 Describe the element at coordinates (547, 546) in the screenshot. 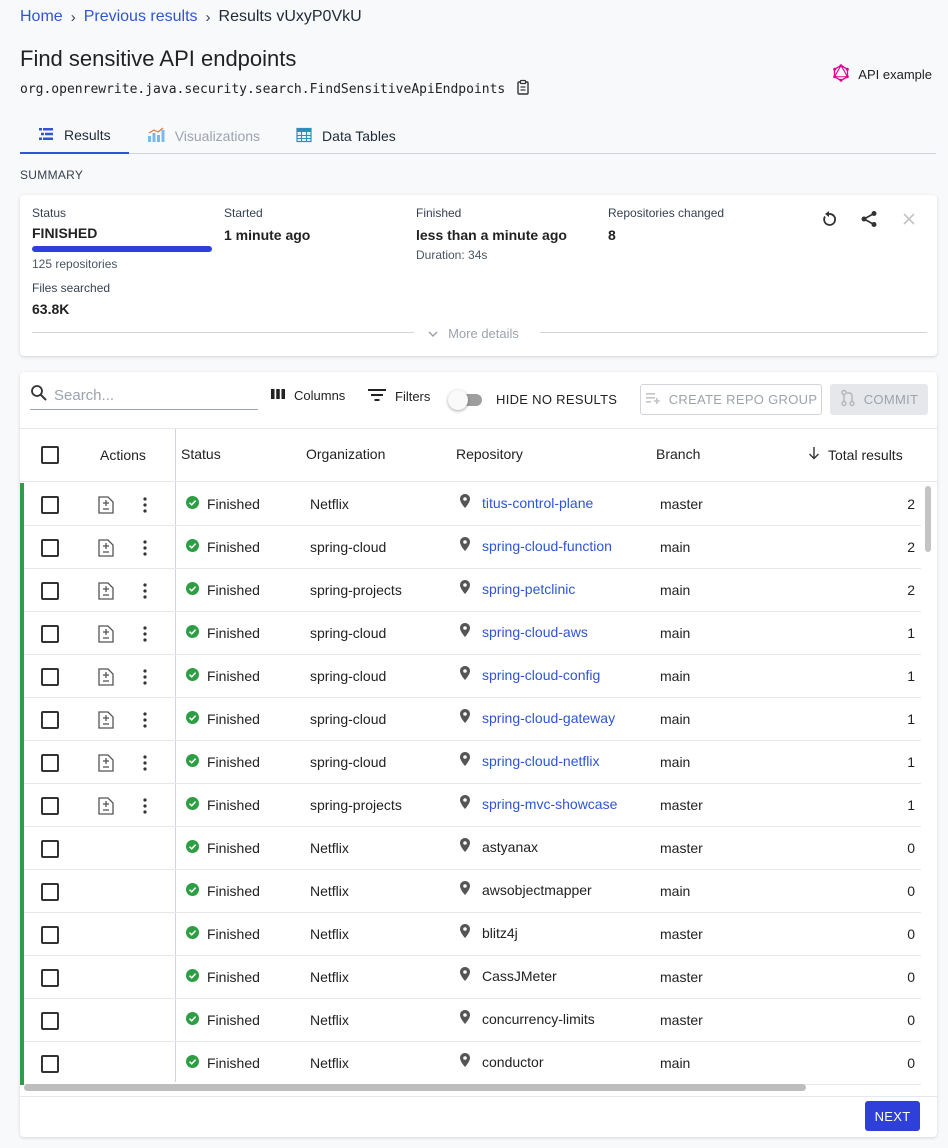

I see `repository-link: spring-cloud-function` at that location.